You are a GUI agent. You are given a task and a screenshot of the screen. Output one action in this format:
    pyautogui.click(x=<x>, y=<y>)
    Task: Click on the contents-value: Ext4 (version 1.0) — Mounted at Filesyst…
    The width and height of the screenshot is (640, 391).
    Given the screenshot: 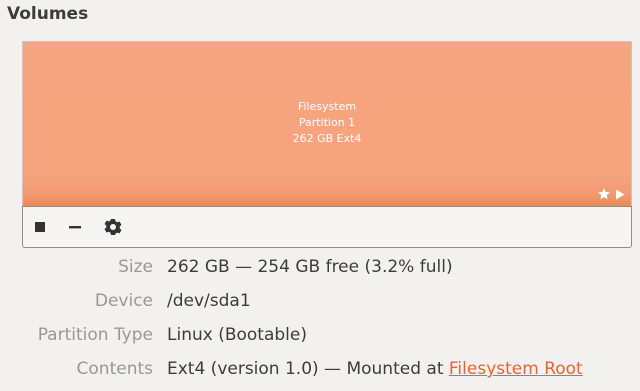 What is the action you would take?
    pyautogui.click(x=375, y=369)
    